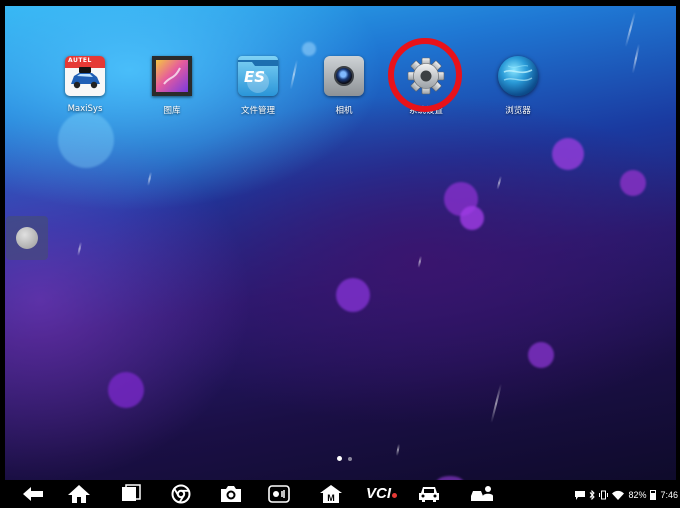  Describe the element at coordinates (2, 254) in the screenshot. I see `left-bezel` at that location.